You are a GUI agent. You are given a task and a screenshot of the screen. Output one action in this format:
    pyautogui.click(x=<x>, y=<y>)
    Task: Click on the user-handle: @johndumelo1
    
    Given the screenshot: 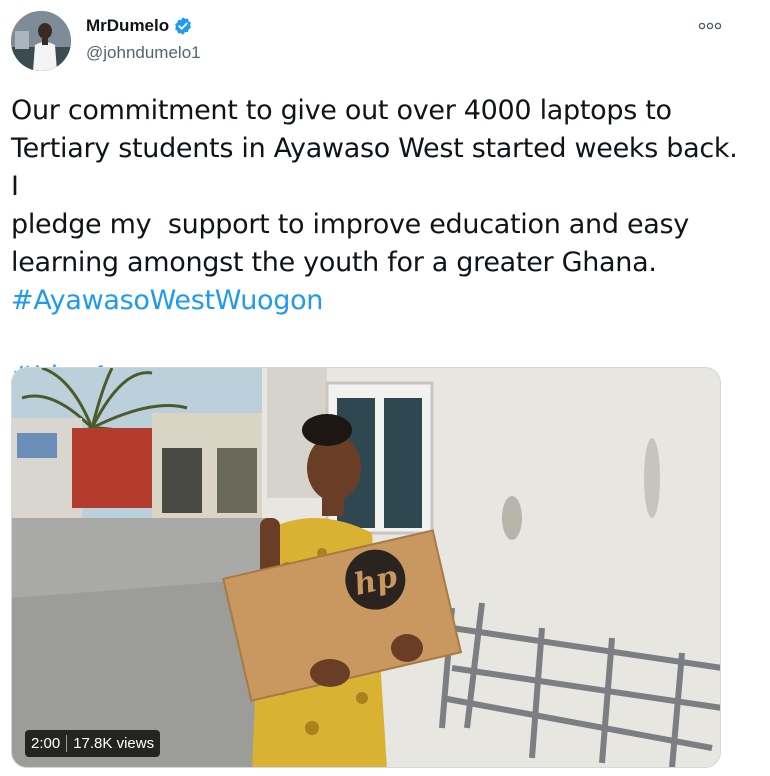 What is the action you would take?
    pyautogui.click(x=143, y=53)
    